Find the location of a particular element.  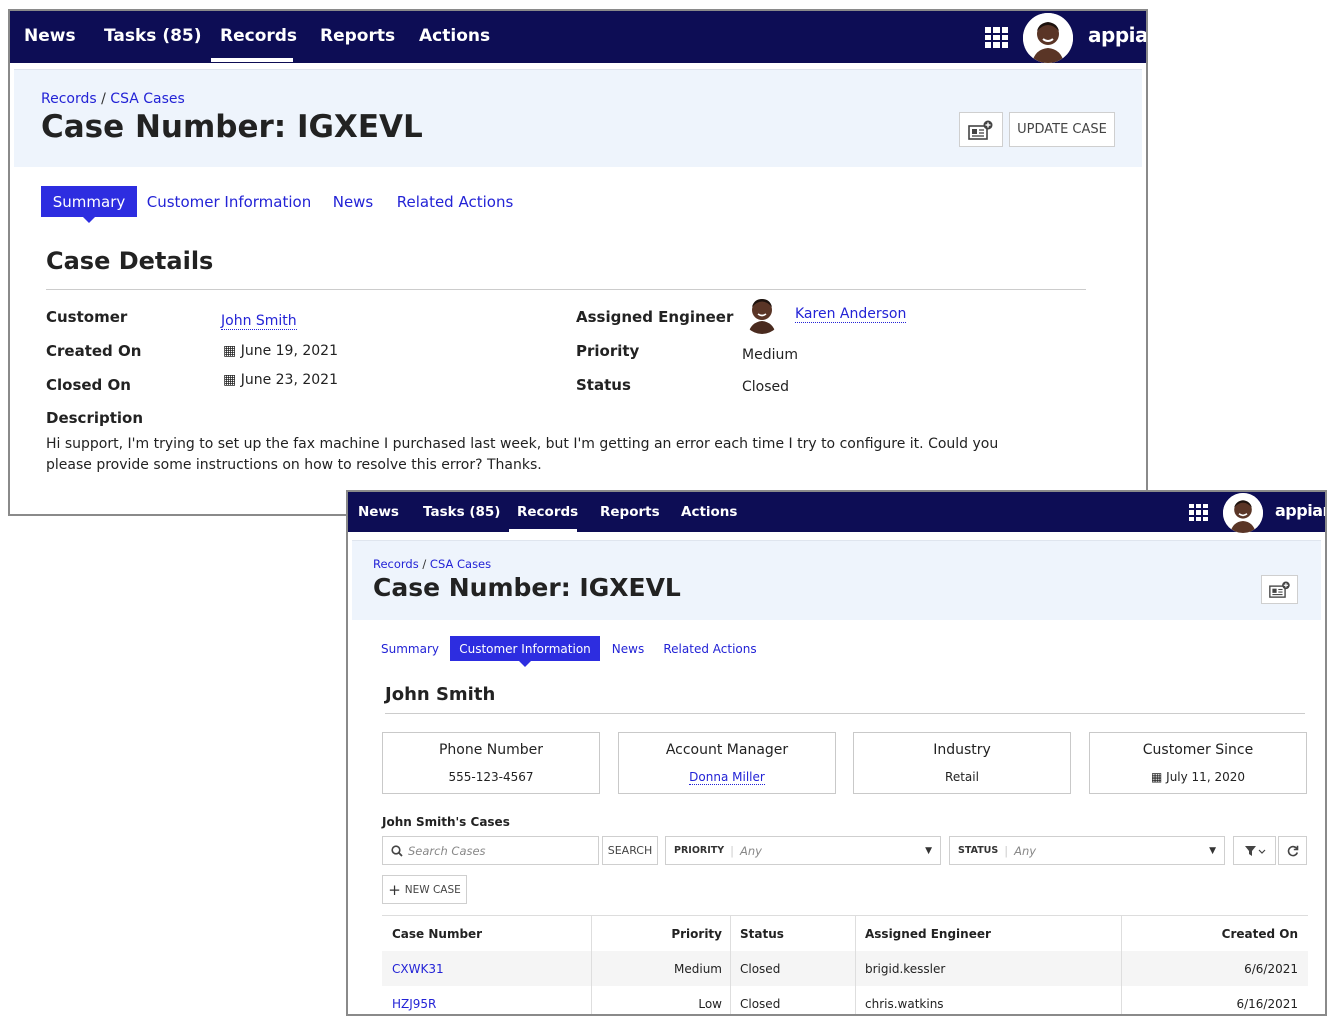

column-header-case-number: Case Number is located at coordinates (437, 933).